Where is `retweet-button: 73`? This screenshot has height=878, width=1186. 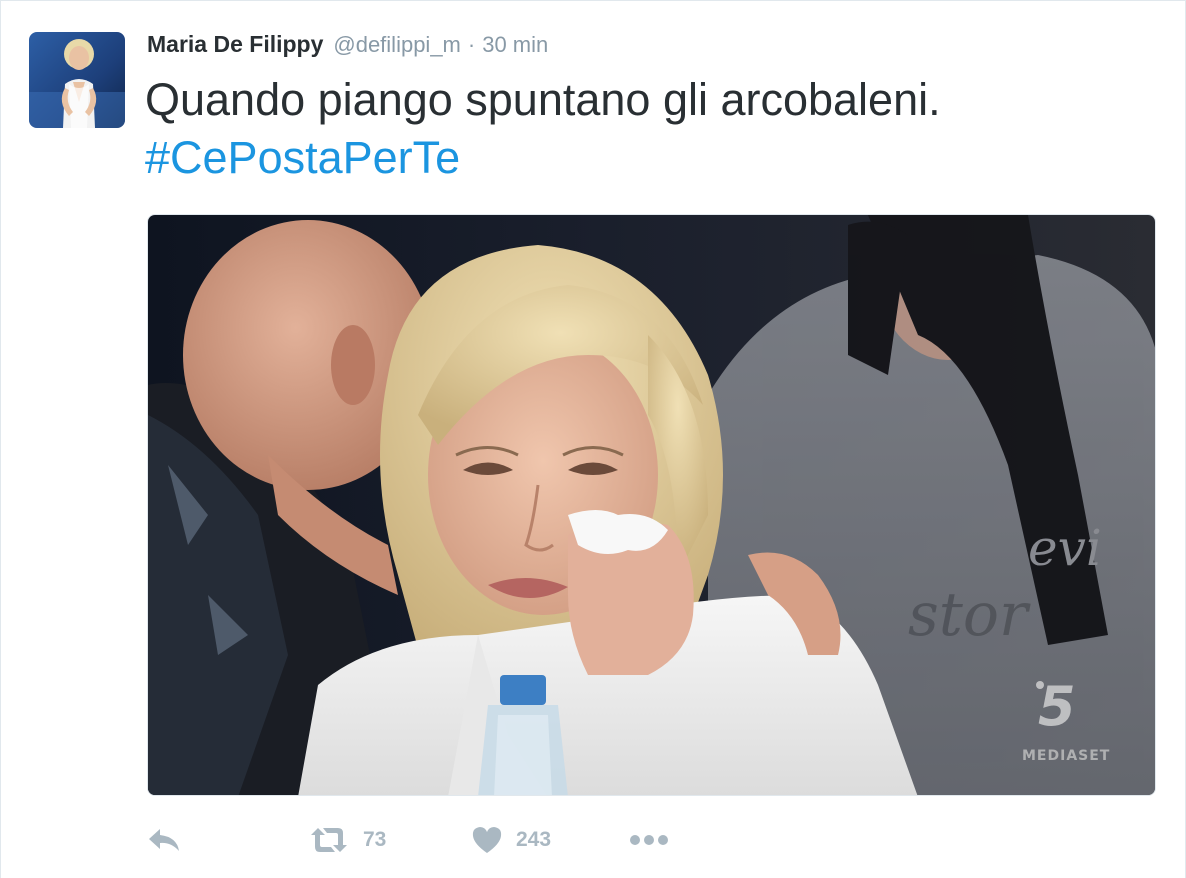 retweet-button: 73 is located at coordinates (347, 840).